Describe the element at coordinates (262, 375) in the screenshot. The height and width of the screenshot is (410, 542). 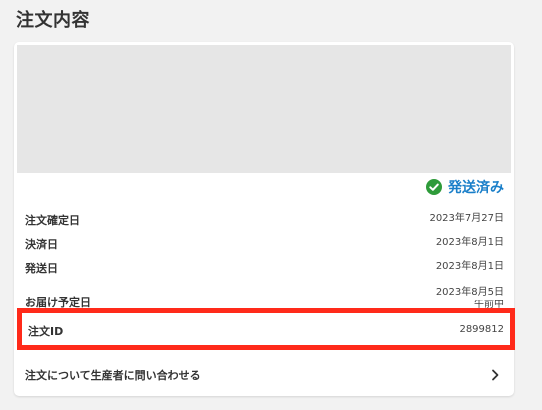
I see `contact-producer-link: 注文について生産者に問い合わせる` at that location.